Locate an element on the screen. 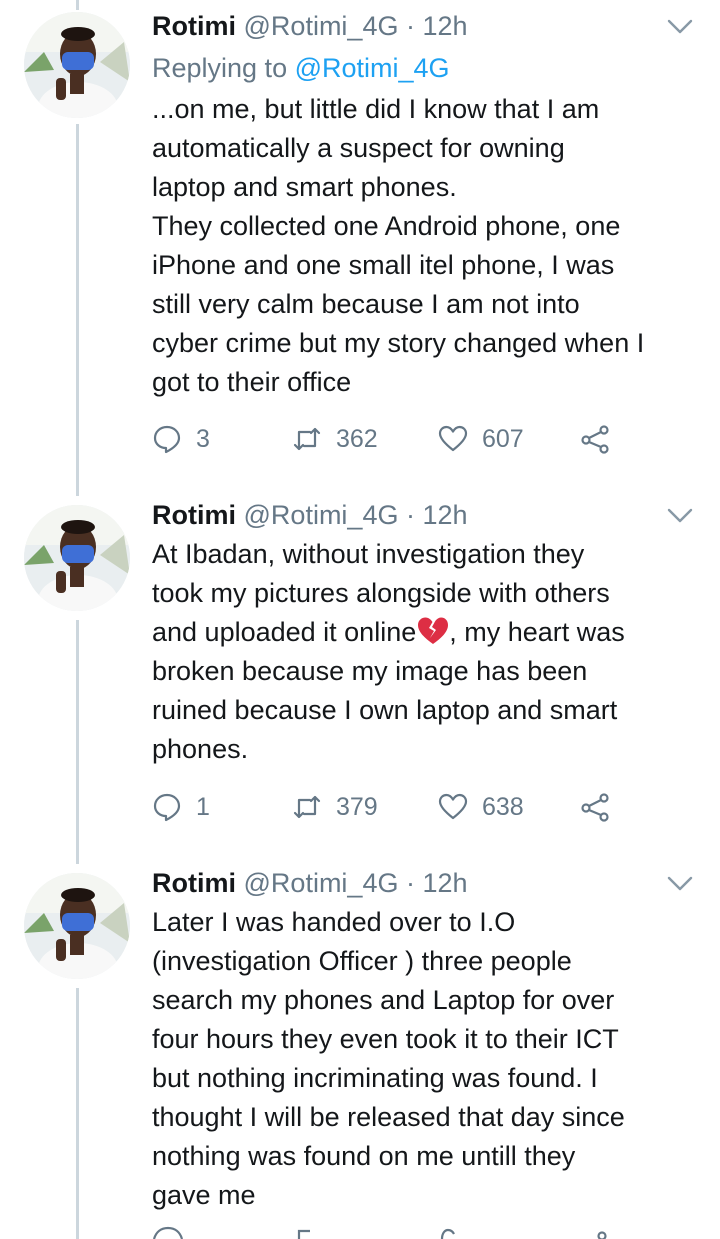  broken-heart-icon is located at coordinates (433, 630).